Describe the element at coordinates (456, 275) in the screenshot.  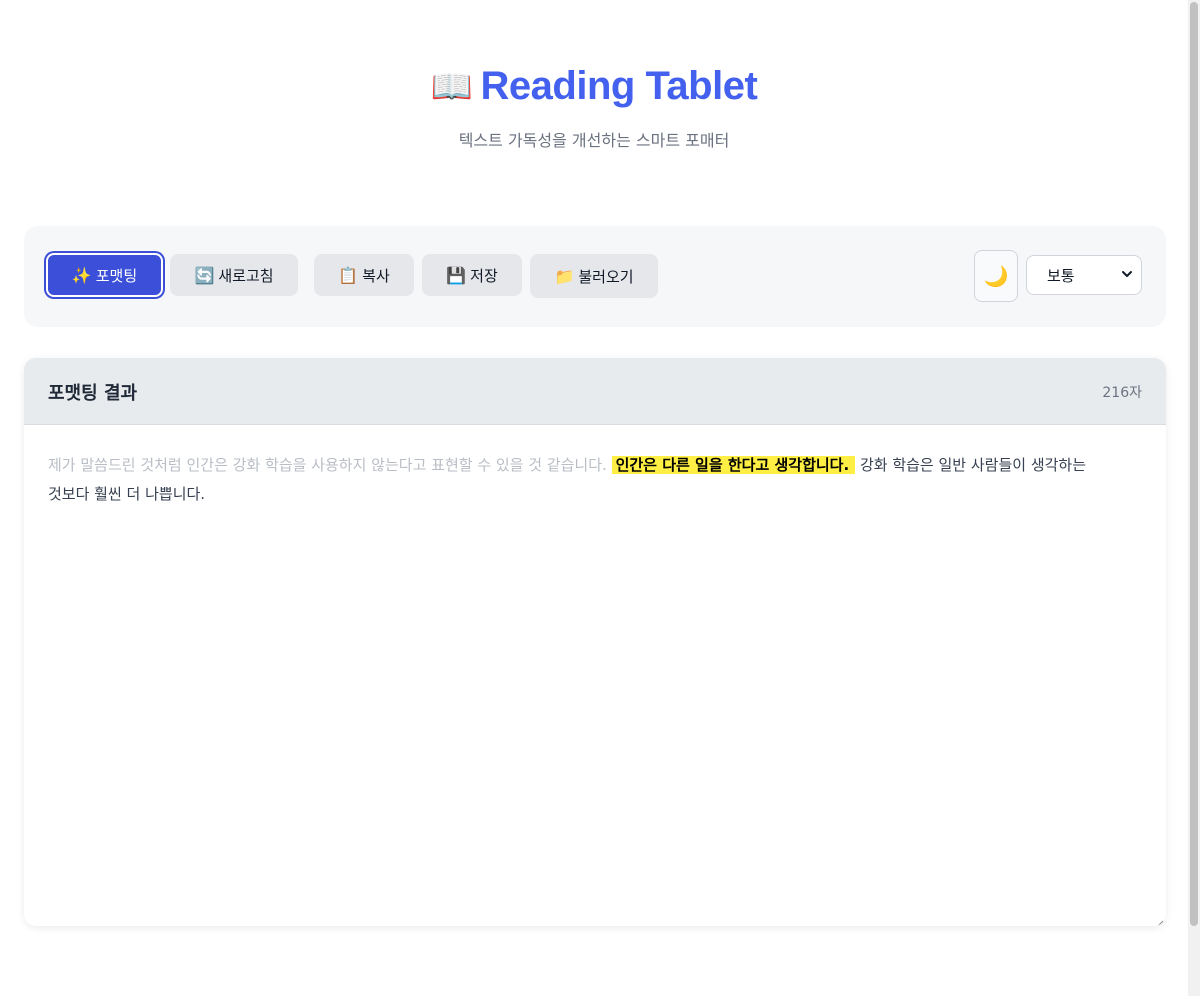
I see `floppy-disk-icon: 💾` at that location.